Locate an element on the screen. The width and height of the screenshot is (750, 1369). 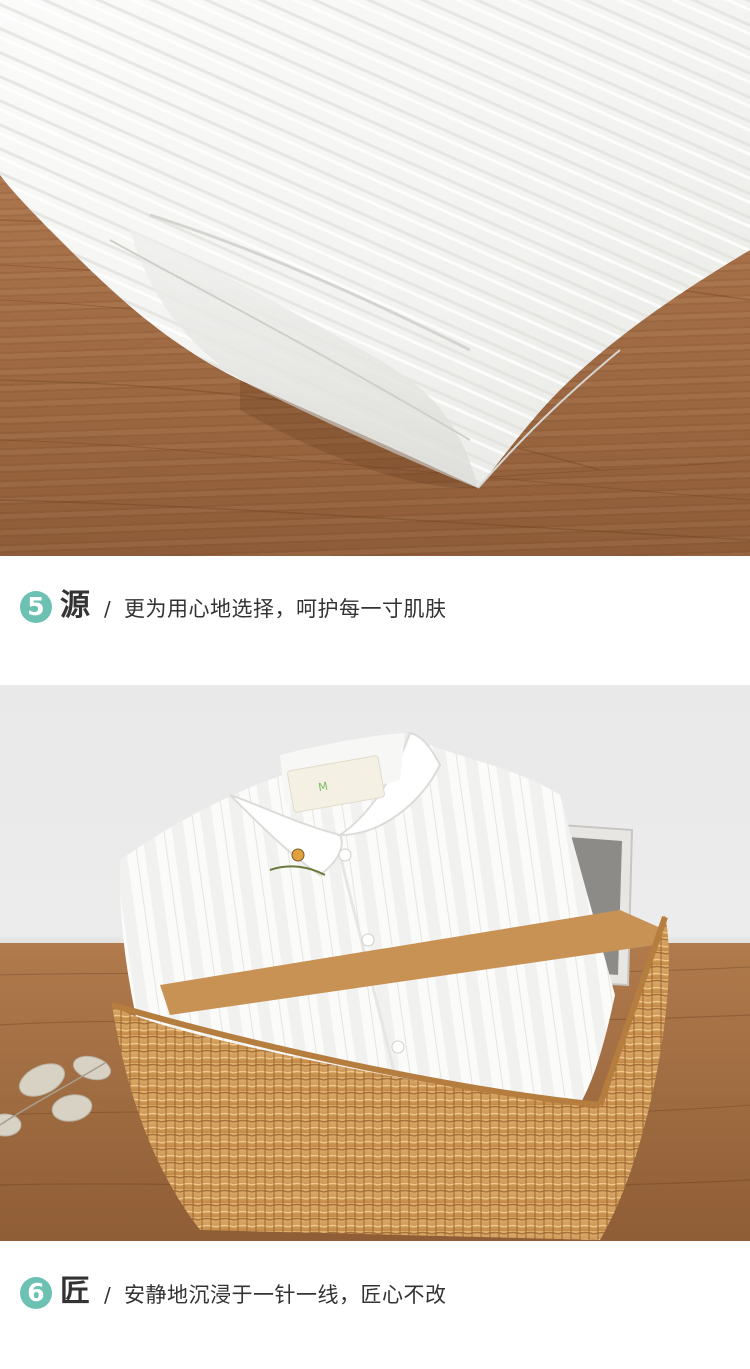
section-caption-5: 5 源 / 更为用心地选择，呵护每一寸肌肤 is located at coordinates (375, 606).